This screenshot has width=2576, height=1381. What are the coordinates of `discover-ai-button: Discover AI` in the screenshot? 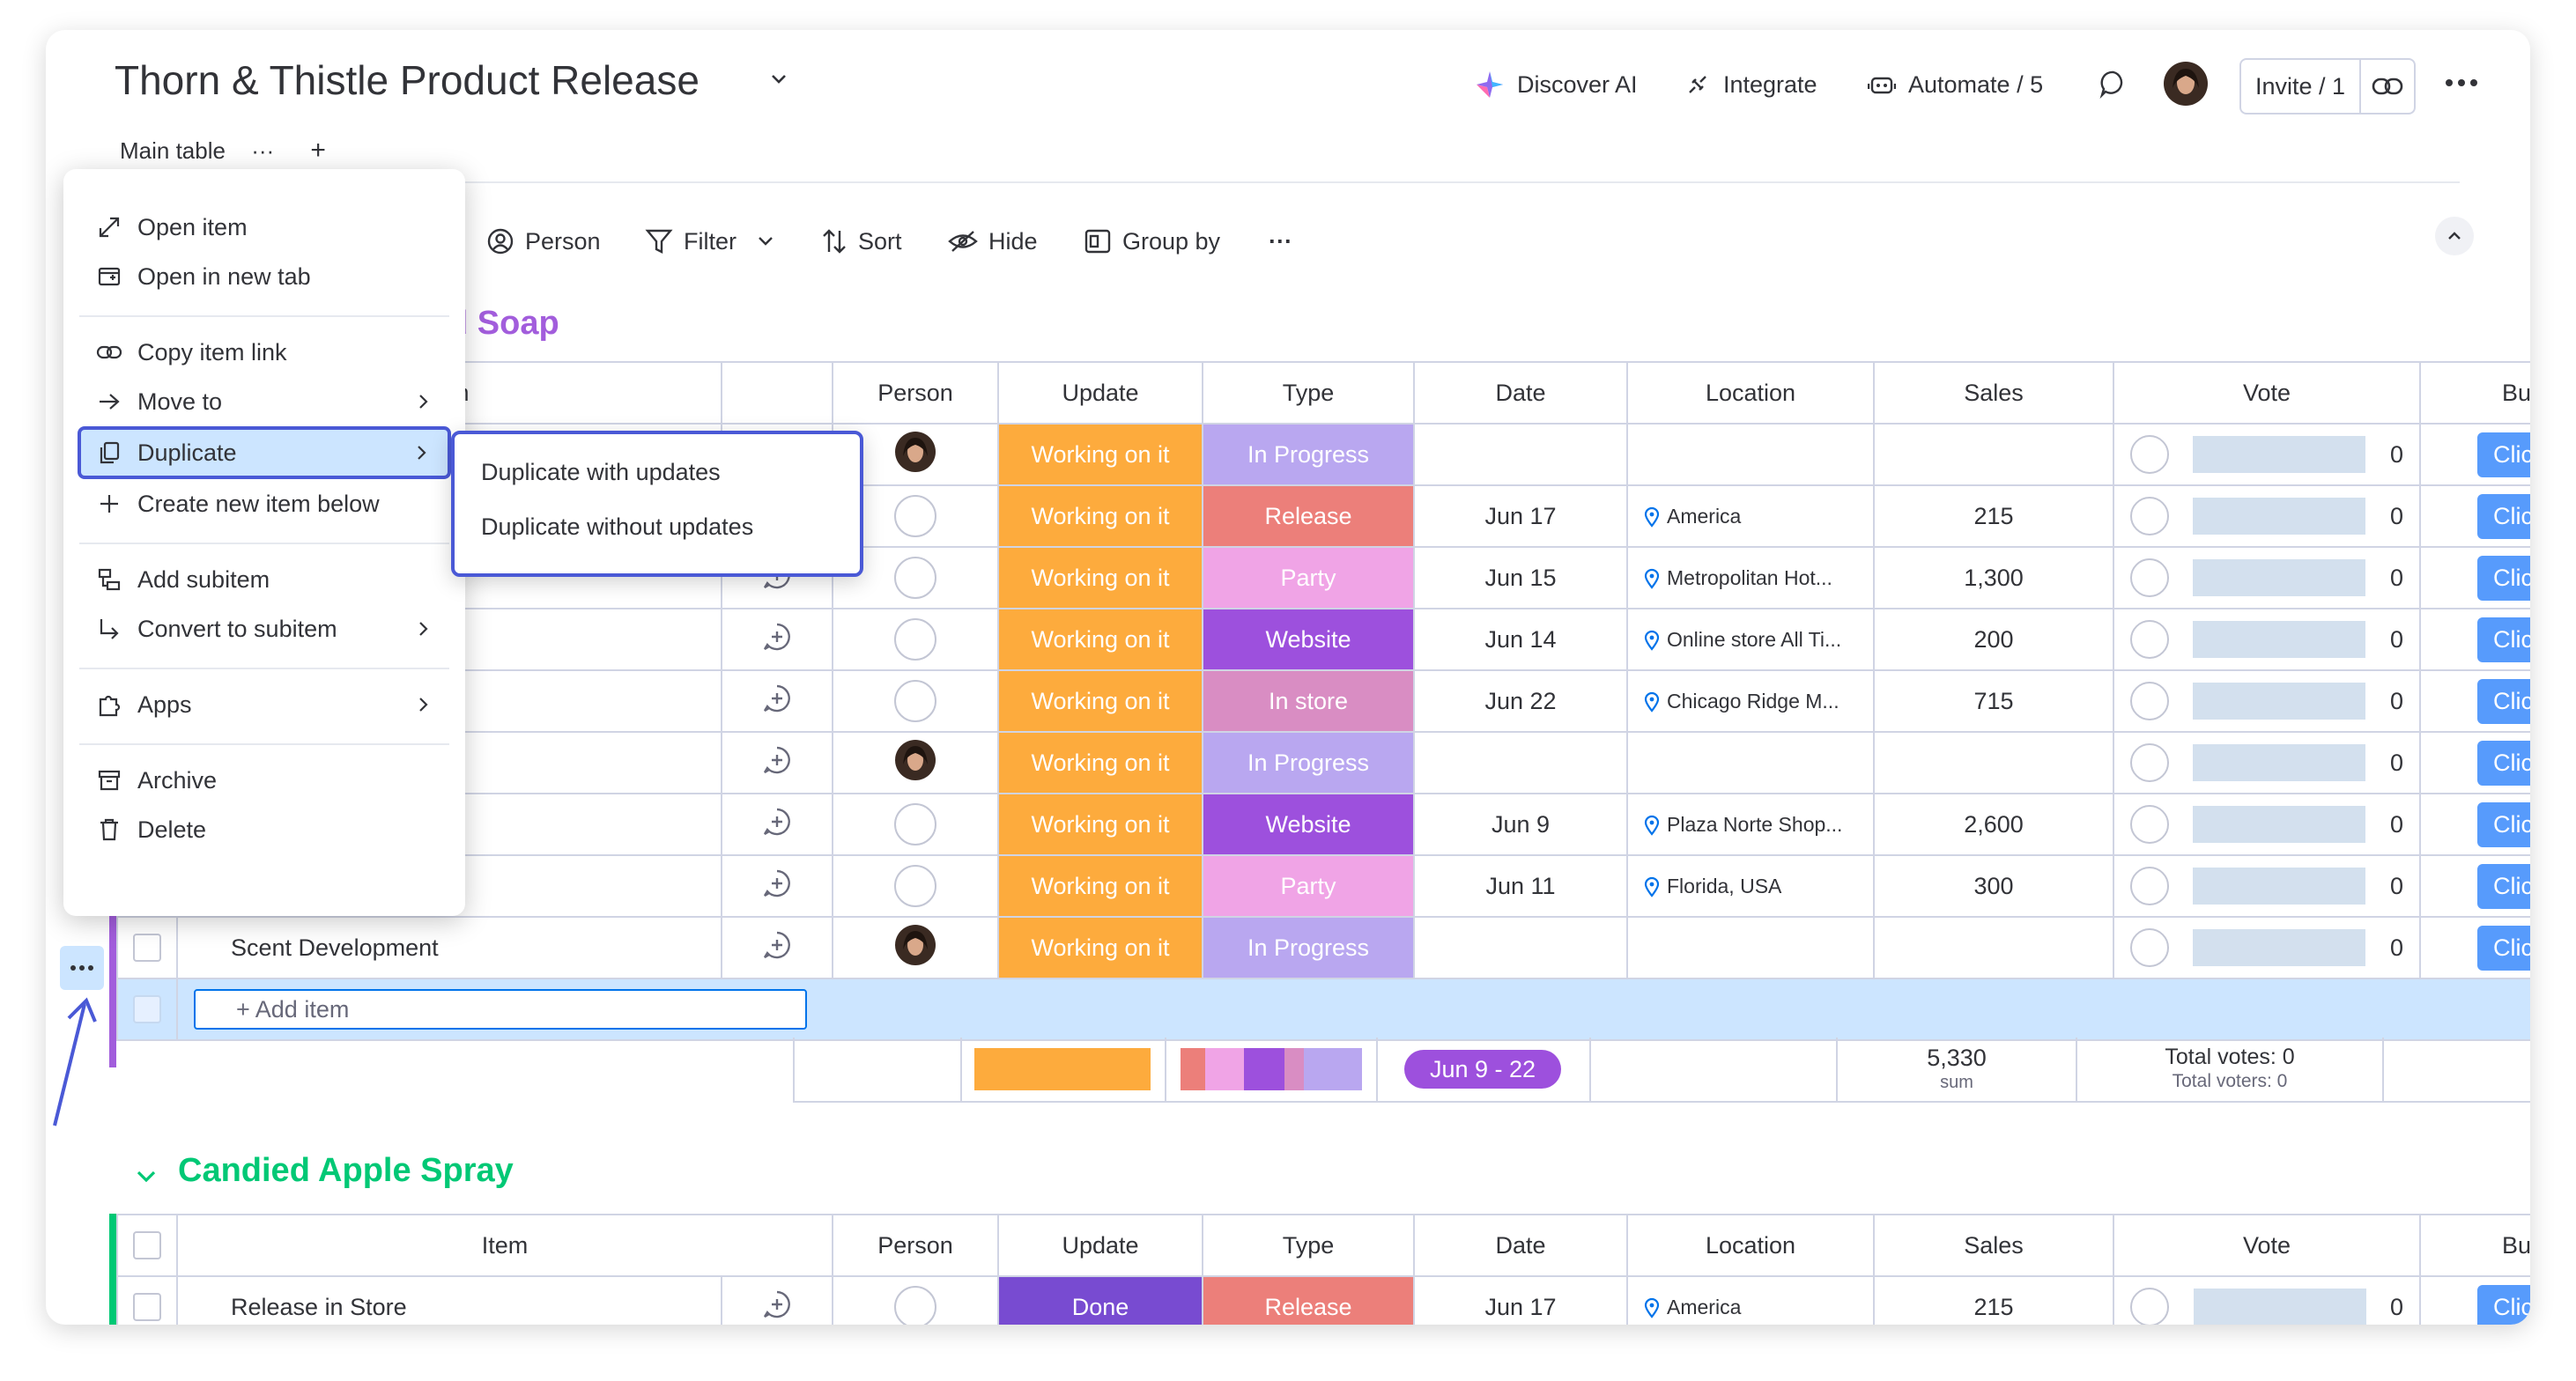 It's located at (1557, 84).